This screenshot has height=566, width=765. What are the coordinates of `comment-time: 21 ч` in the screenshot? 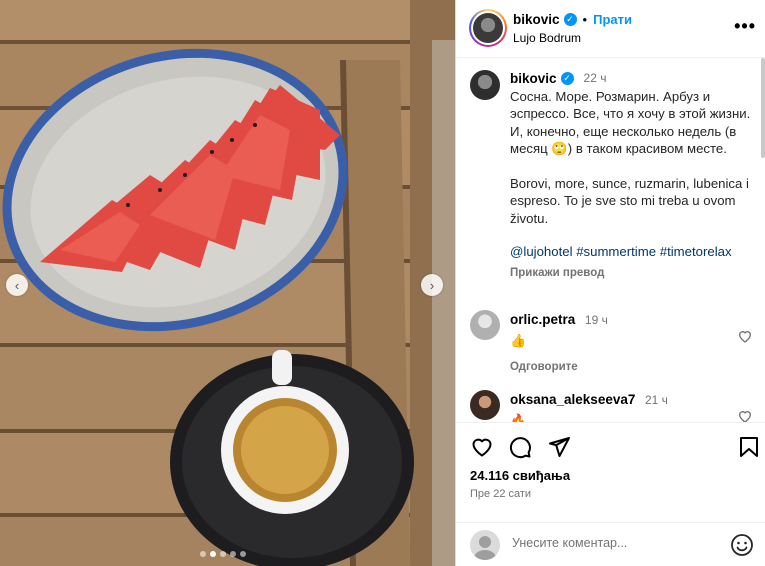 It's located at (656, 400).